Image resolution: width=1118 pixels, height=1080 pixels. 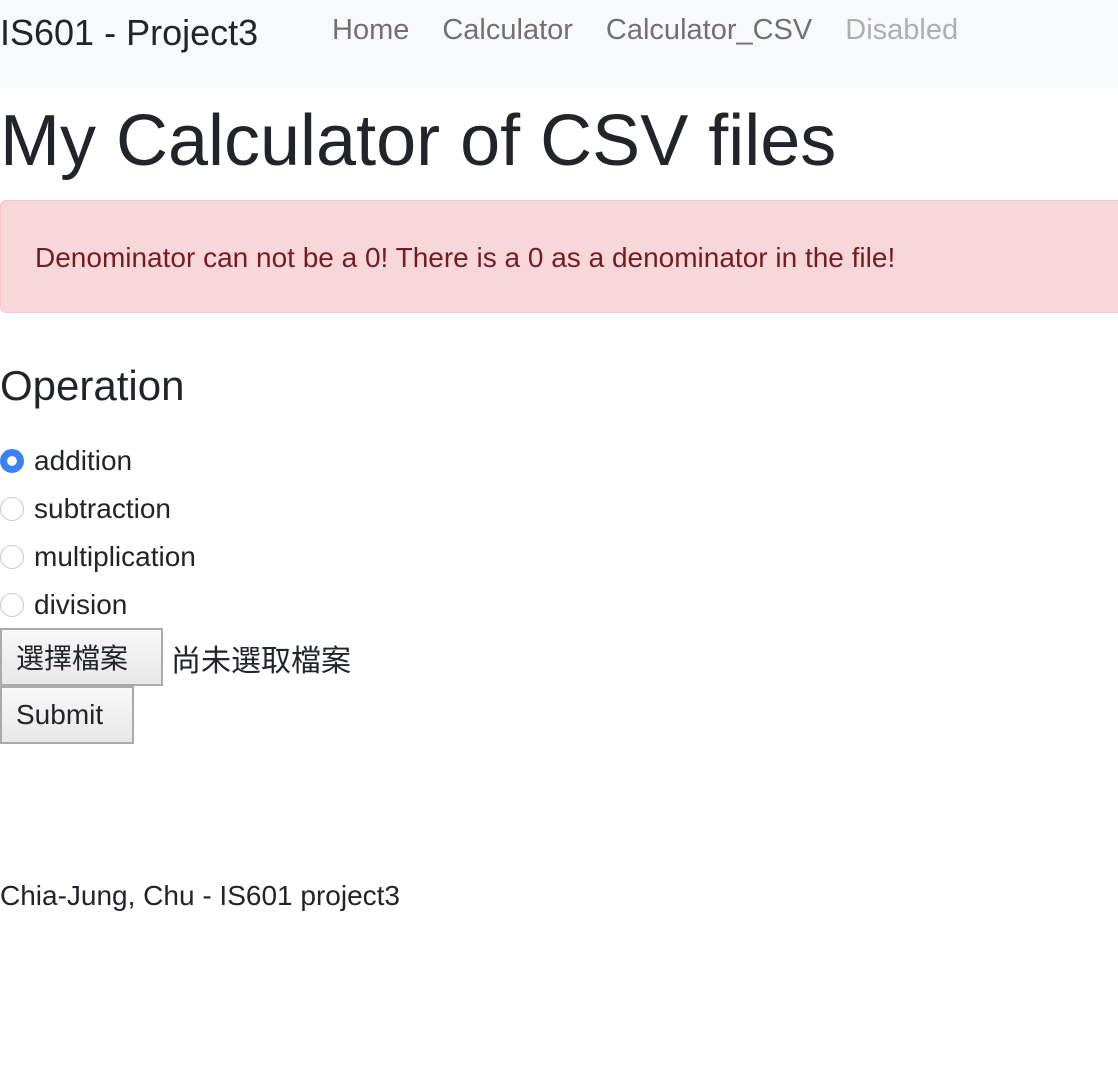 What do you see at coordinates (370, 30) in the screenshot?
I see `nav-link-home: Home` at bounding box center [370, 30].